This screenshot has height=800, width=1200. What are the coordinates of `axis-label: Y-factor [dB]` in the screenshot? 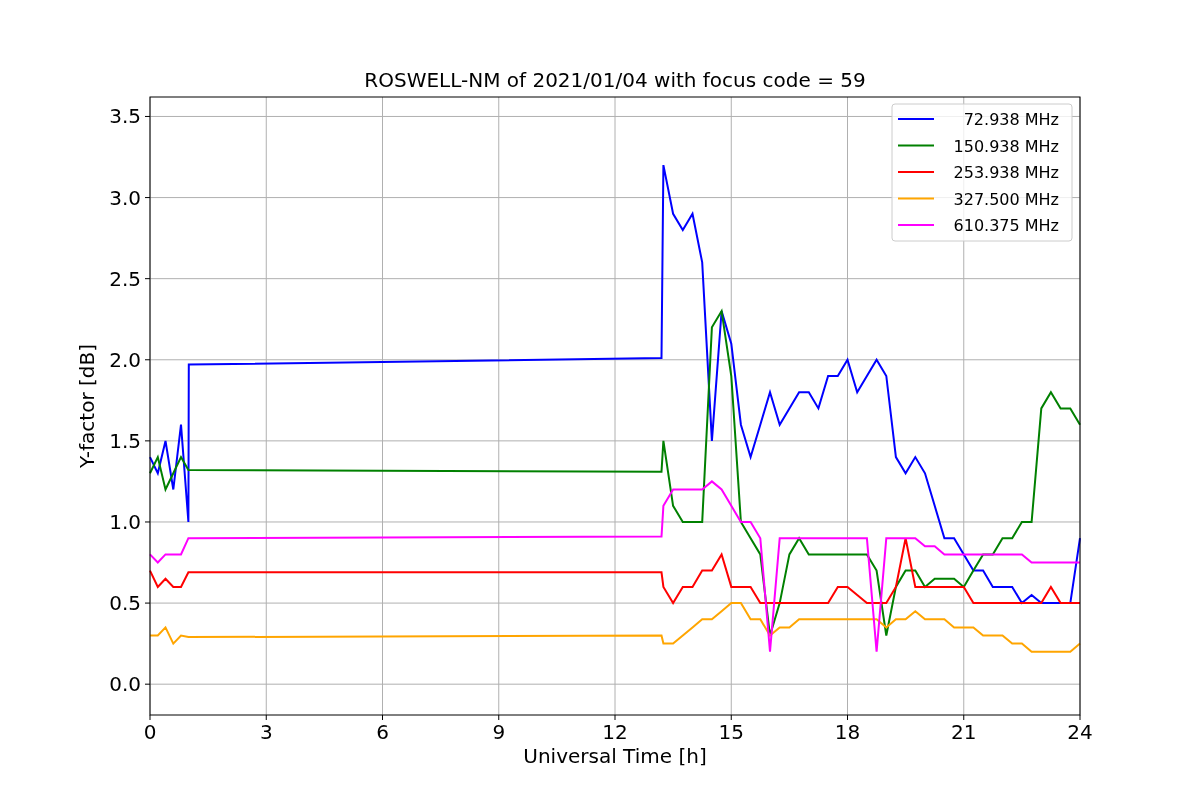 It's located at (87, 406).